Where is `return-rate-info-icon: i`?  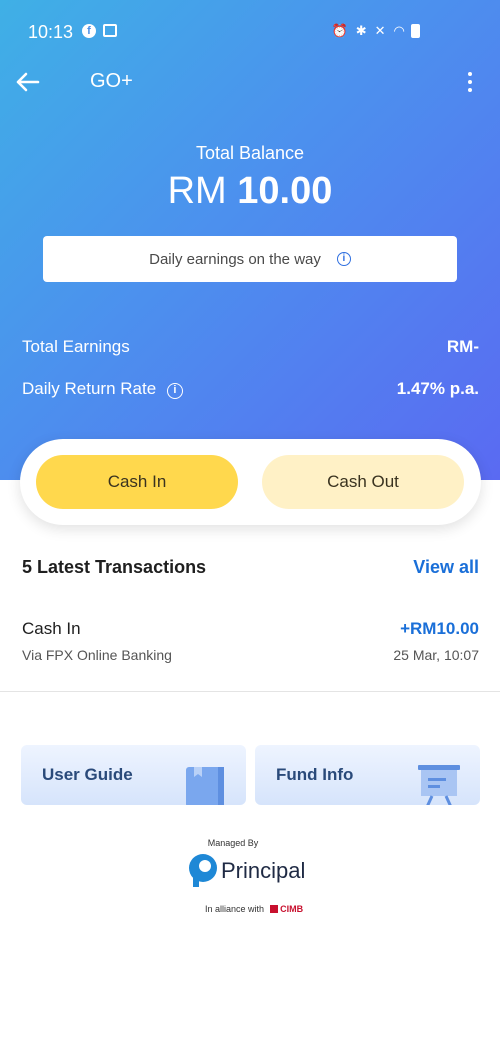
return-rate-info-icon: i is located at coordinates (174, 391).